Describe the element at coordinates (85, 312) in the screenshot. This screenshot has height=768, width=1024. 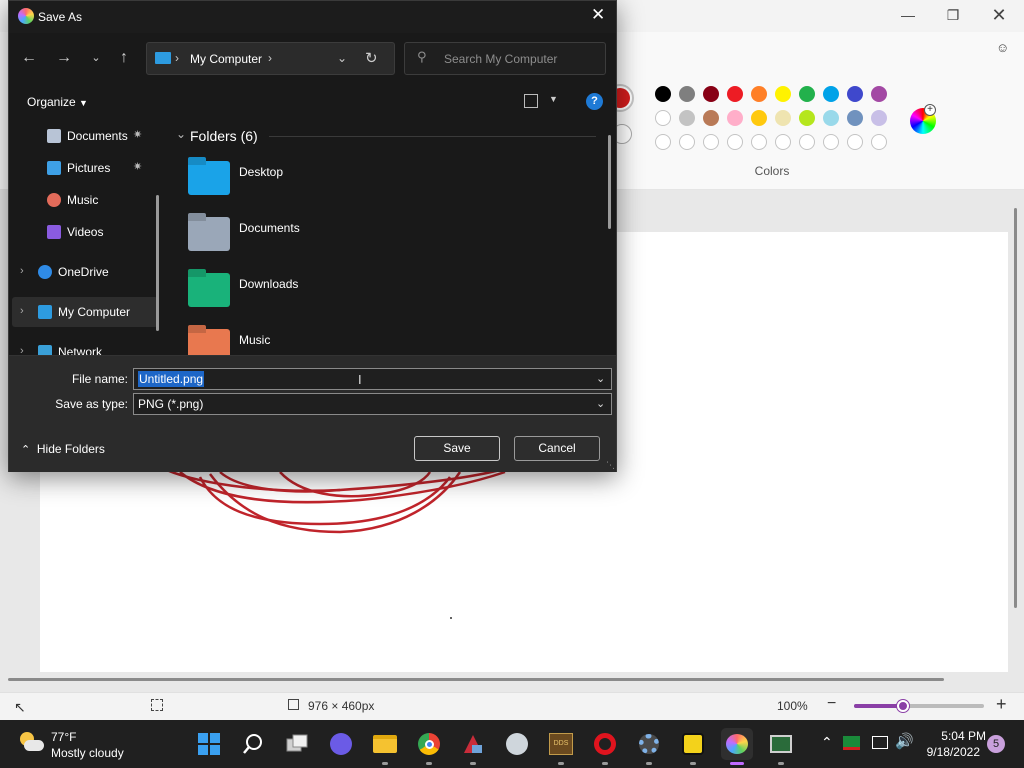
I see `nav-item-my-computer: › My Computer` at that location.